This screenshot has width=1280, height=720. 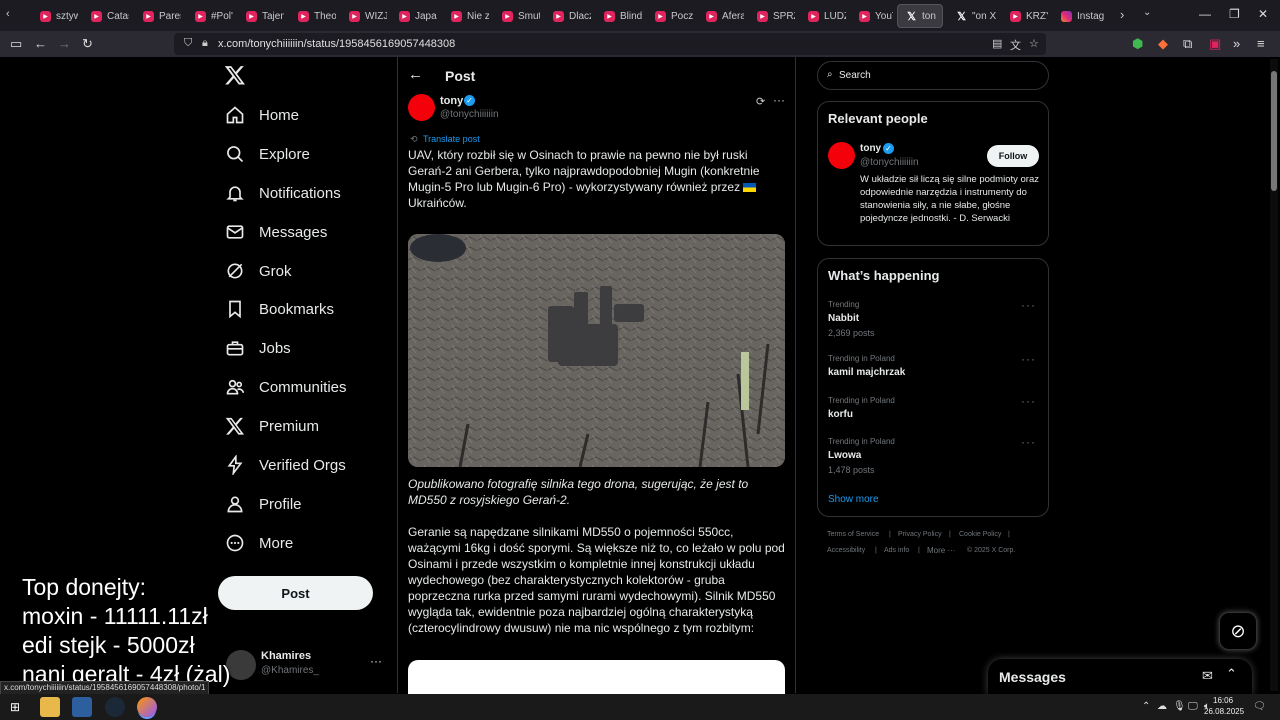 I want to click on overflow-chevrons-icon: », so click(x=1236, y=43).